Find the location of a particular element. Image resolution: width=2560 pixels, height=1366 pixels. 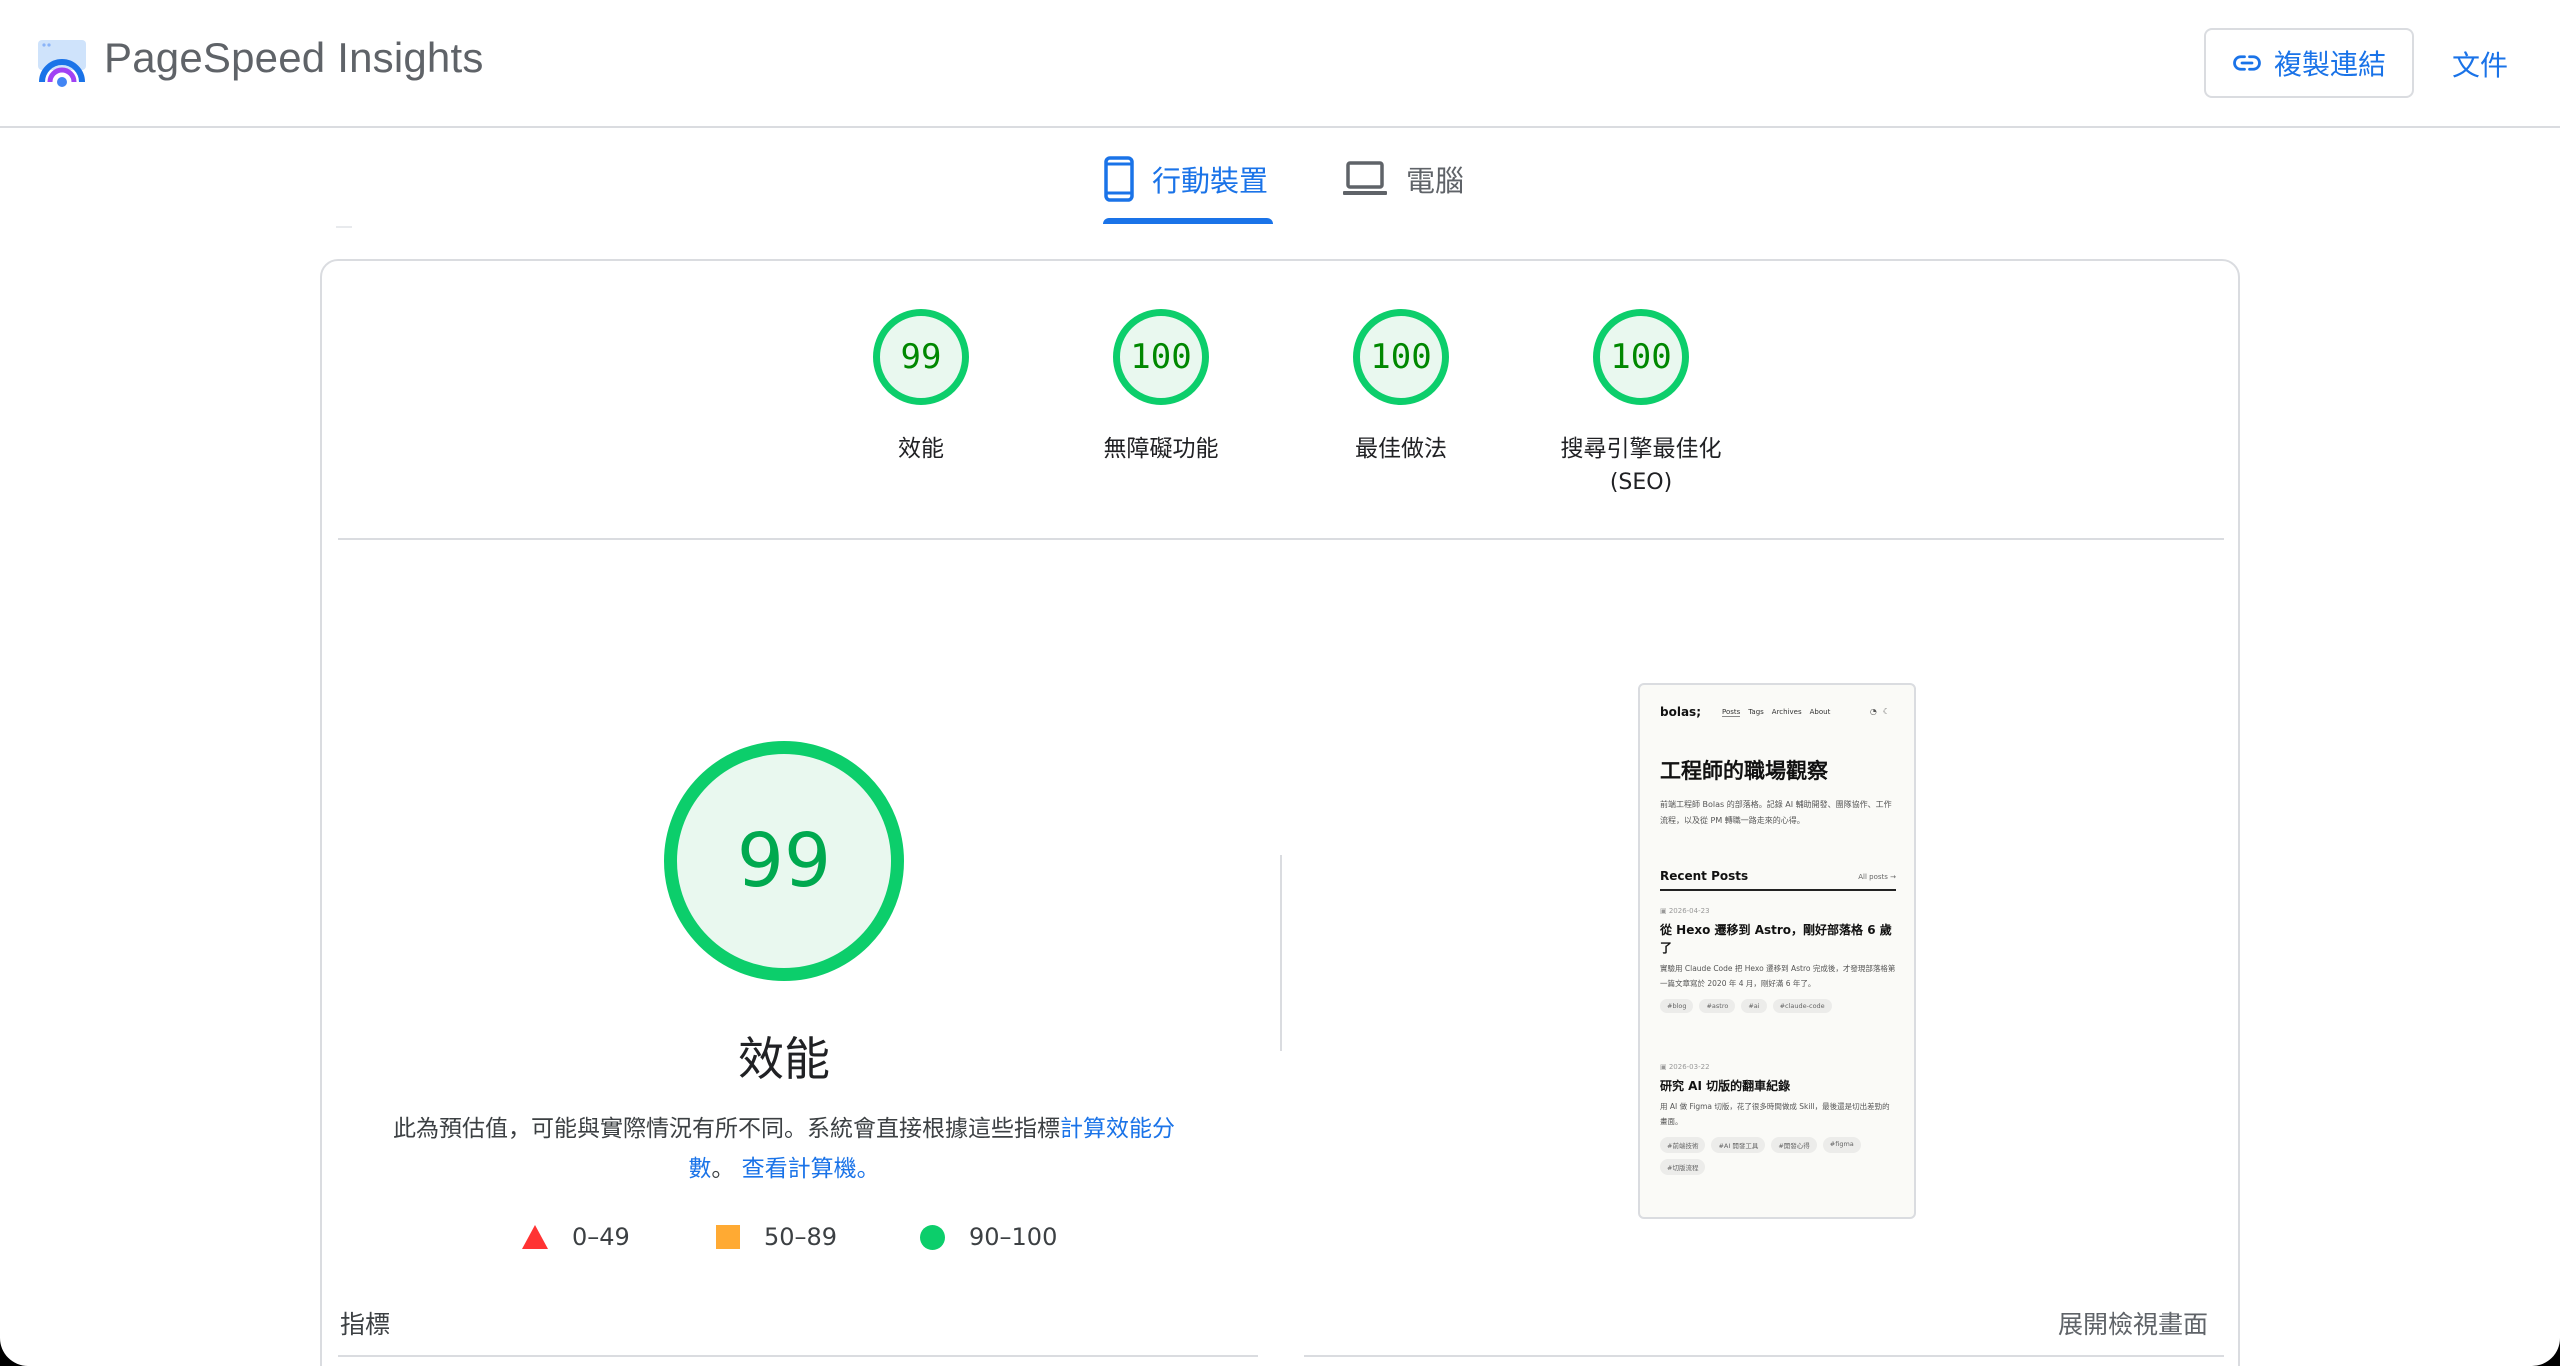

gauge-best-practices: 100 最佳做法 is located at coordinates (1401, 389).